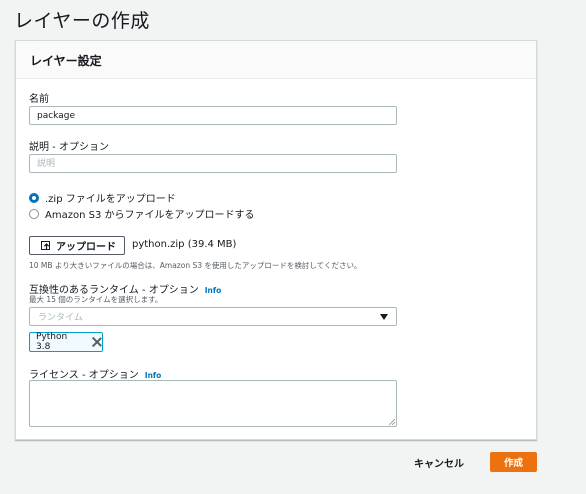 This screenshot has width=586, height=494. What do you see at coordinates (95, 373) in the screenshot?
I see `license-label: ライセンス - オプション Info` at bounding box center [95, 373].